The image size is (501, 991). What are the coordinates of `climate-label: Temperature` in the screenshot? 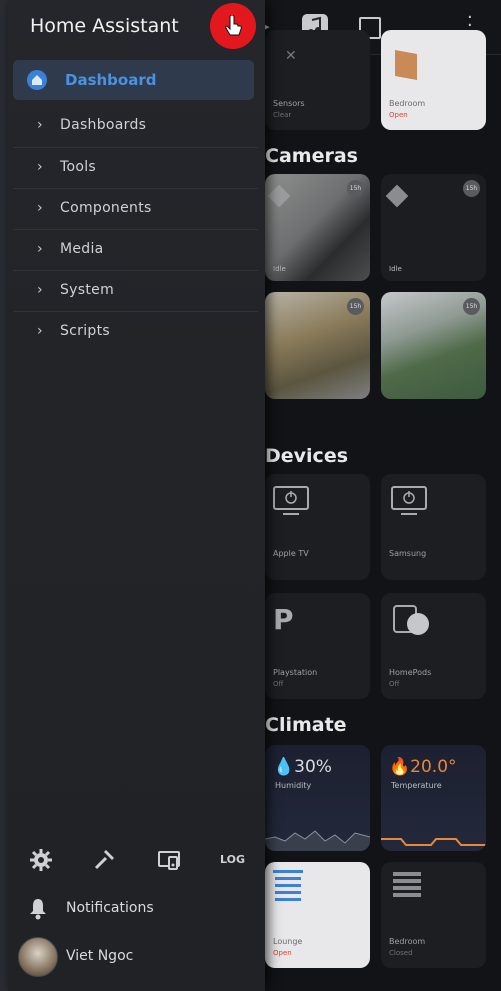 It's located at (416, 785).